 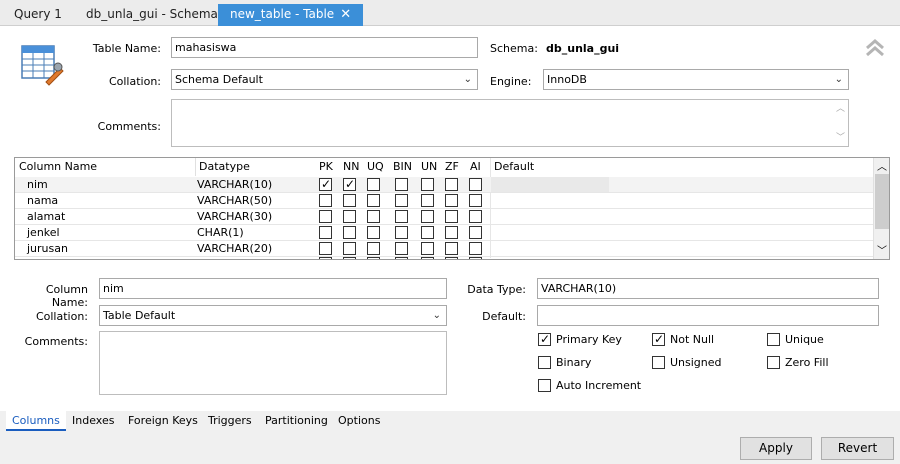 What do you see at coordinates (351, 167) in the screenshot?
I see `col-header-nn: NN` at bounding box center [351, 167].